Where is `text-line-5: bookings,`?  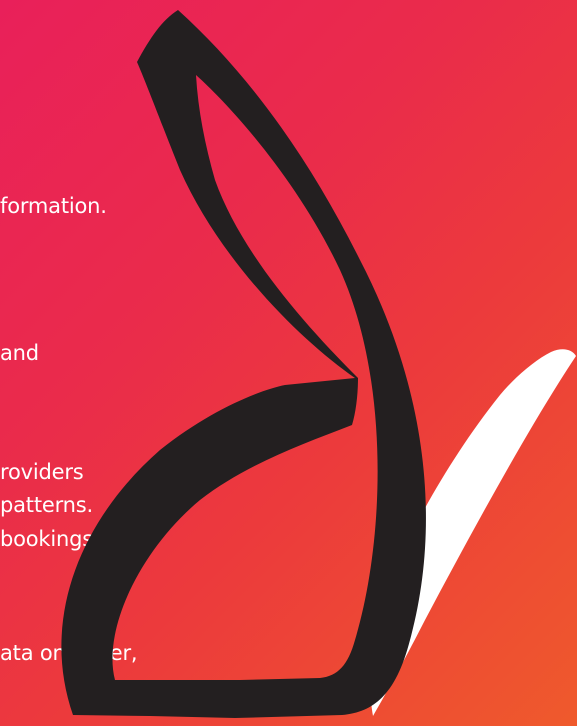 text-line-5: bookings, is located at coordinates (50, 539).